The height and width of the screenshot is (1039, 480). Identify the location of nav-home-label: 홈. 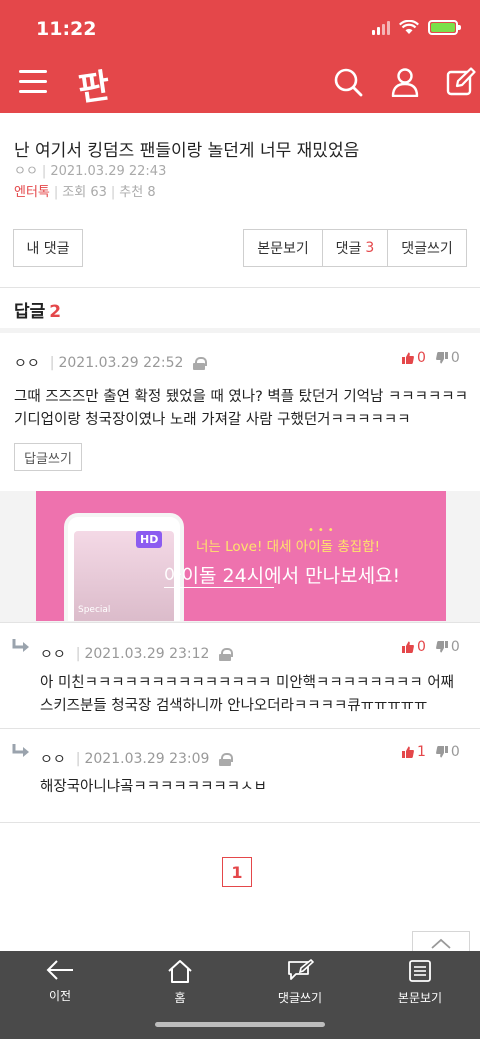
(180, 998).